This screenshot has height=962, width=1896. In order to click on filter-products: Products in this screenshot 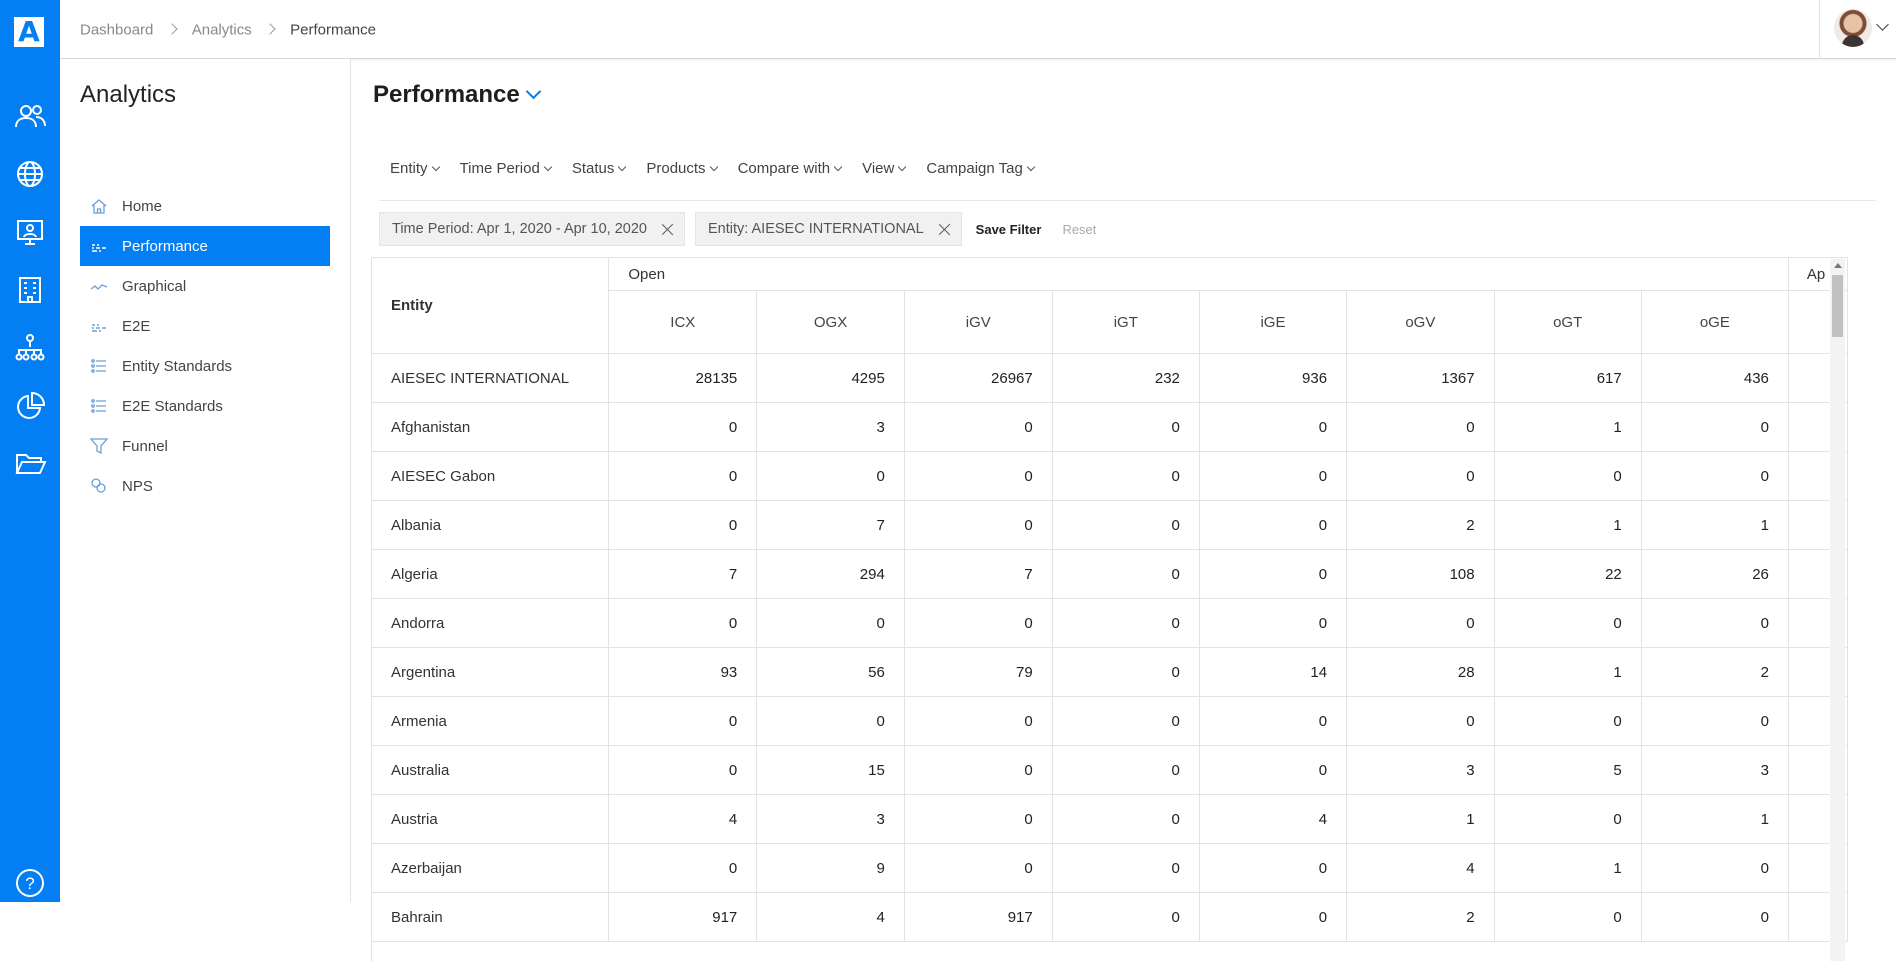, I will do `click(675, 180)`.